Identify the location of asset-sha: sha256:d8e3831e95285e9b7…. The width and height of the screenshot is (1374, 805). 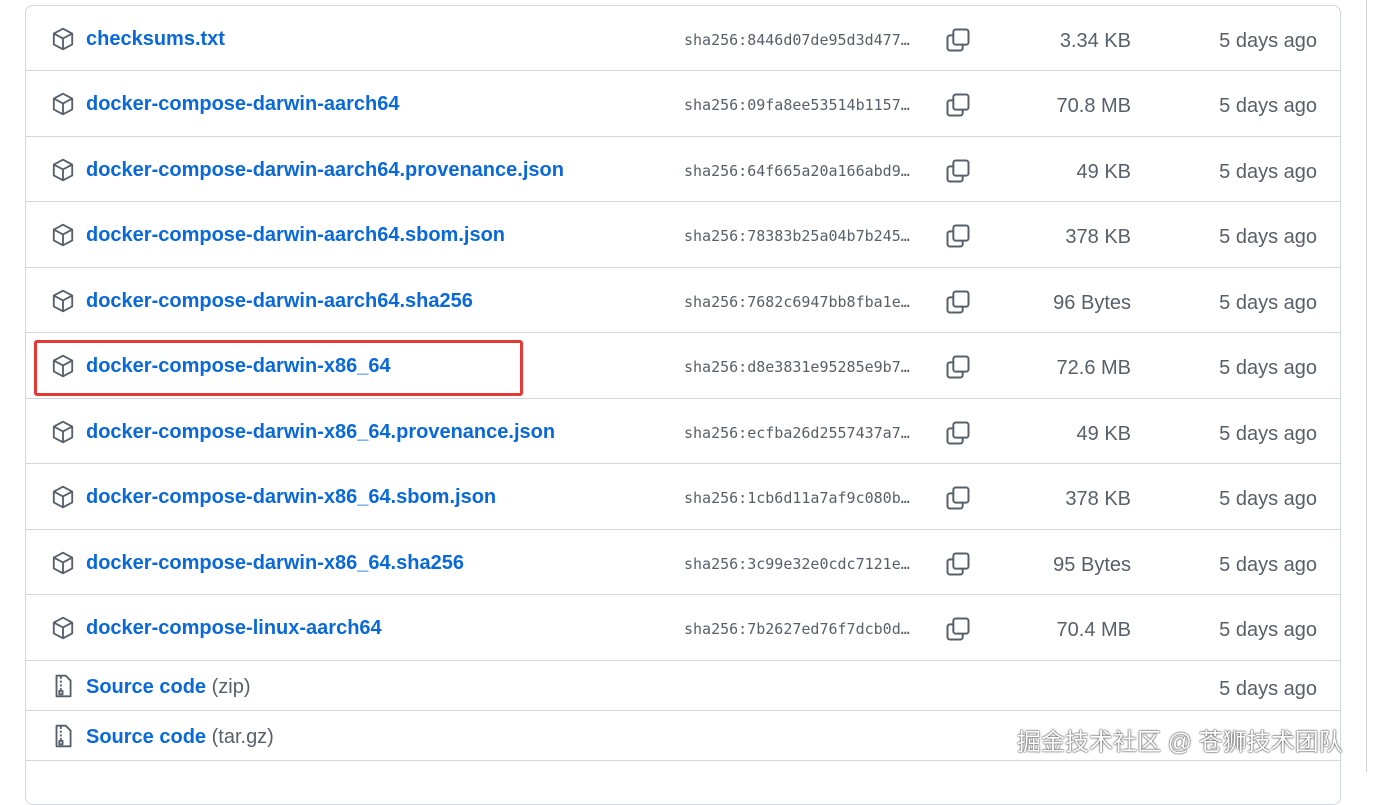
(797, 367).